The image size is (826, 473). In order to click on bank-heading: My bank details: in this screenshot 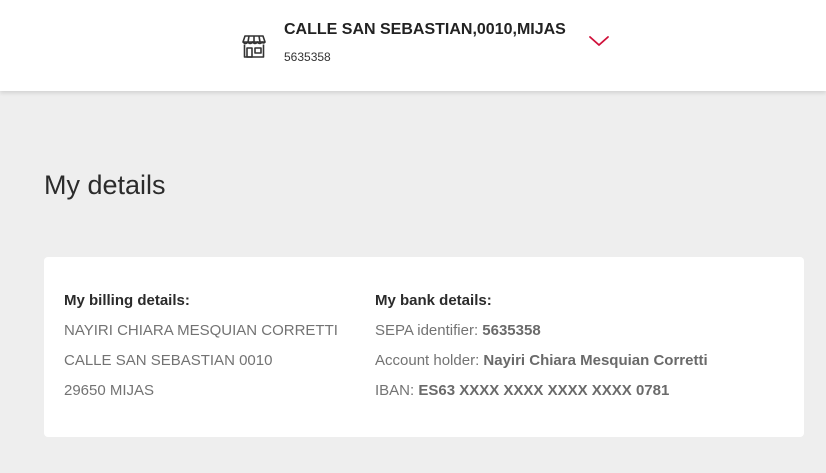, I will do `click(433, 300)`.